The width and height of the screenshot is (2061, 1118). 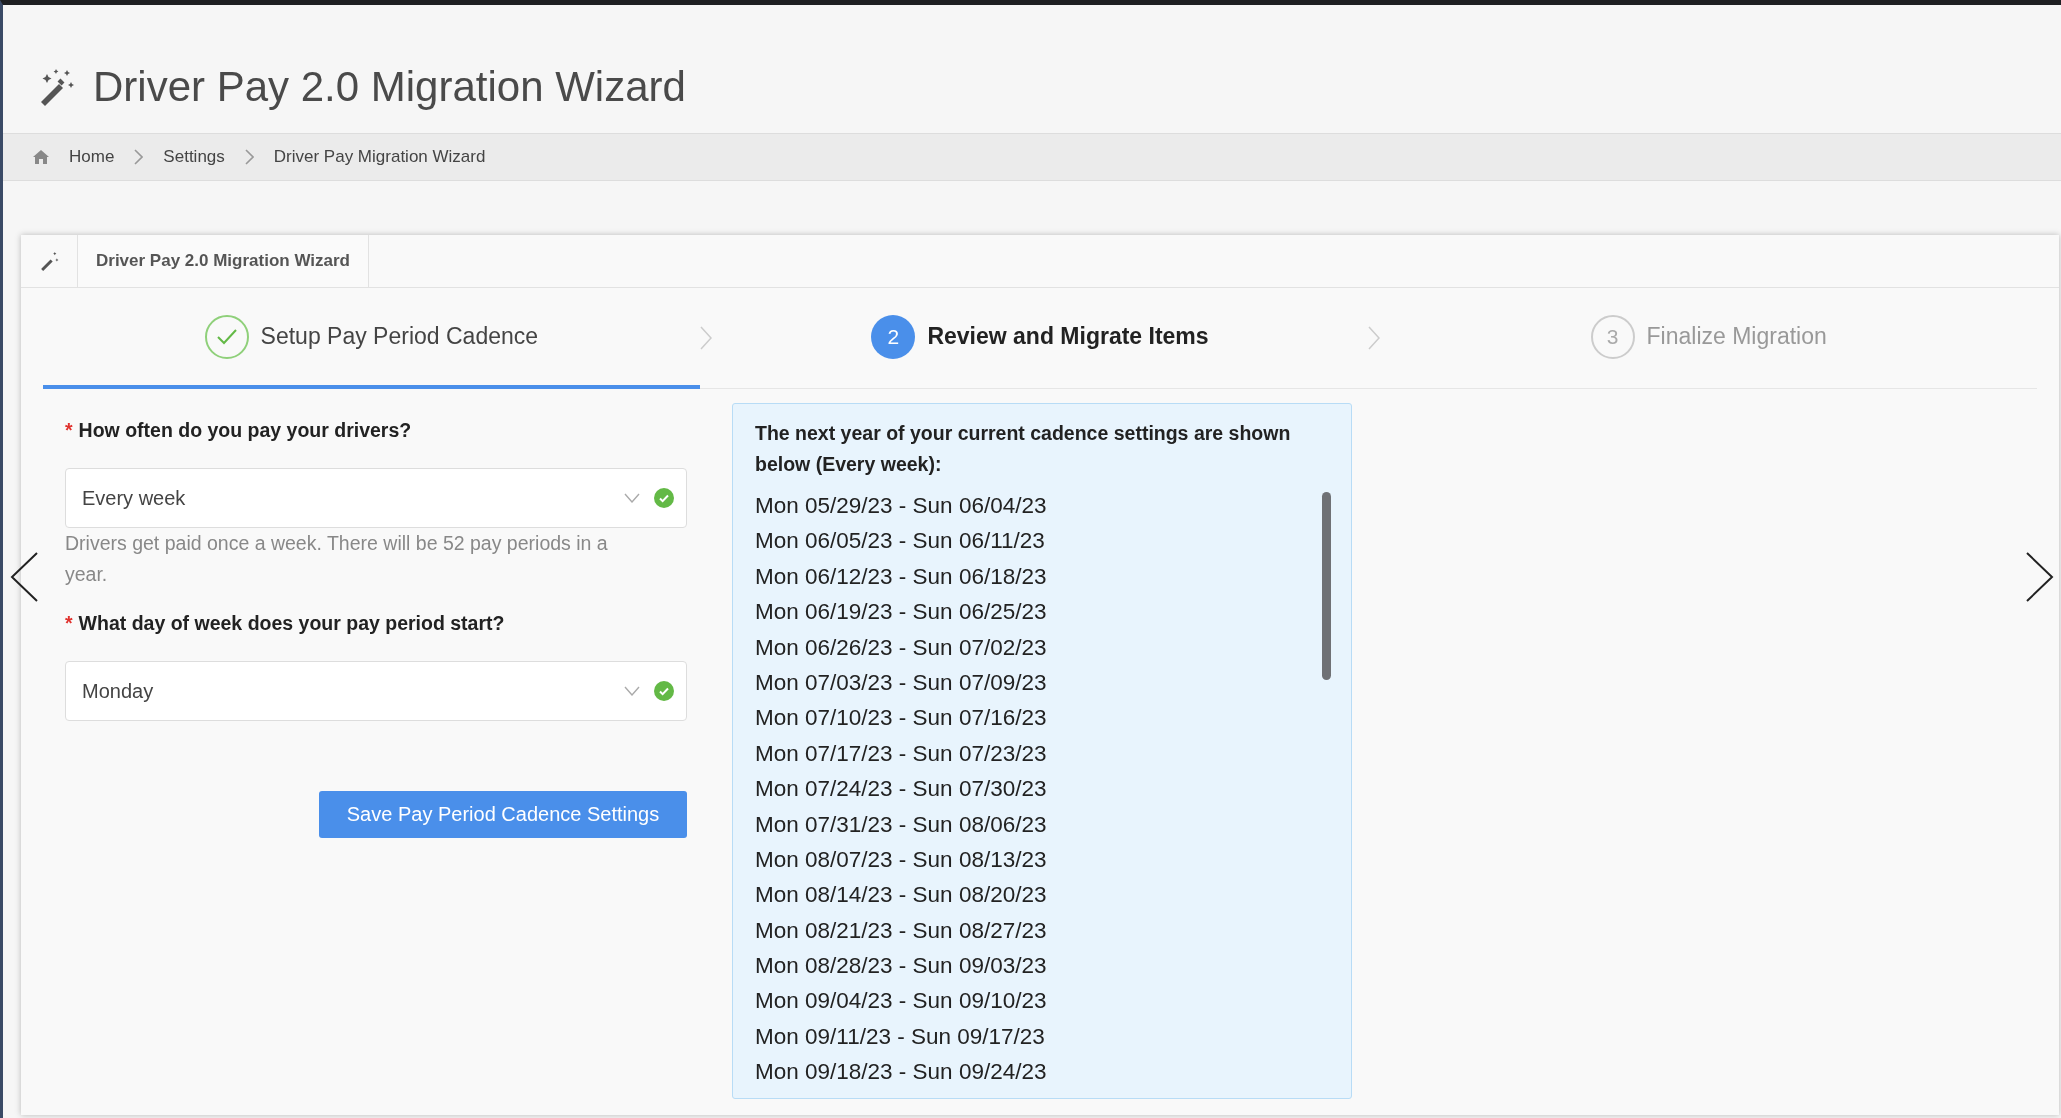 I want to click on step-label: Finalize Migration, so click(x=1736, y=336).